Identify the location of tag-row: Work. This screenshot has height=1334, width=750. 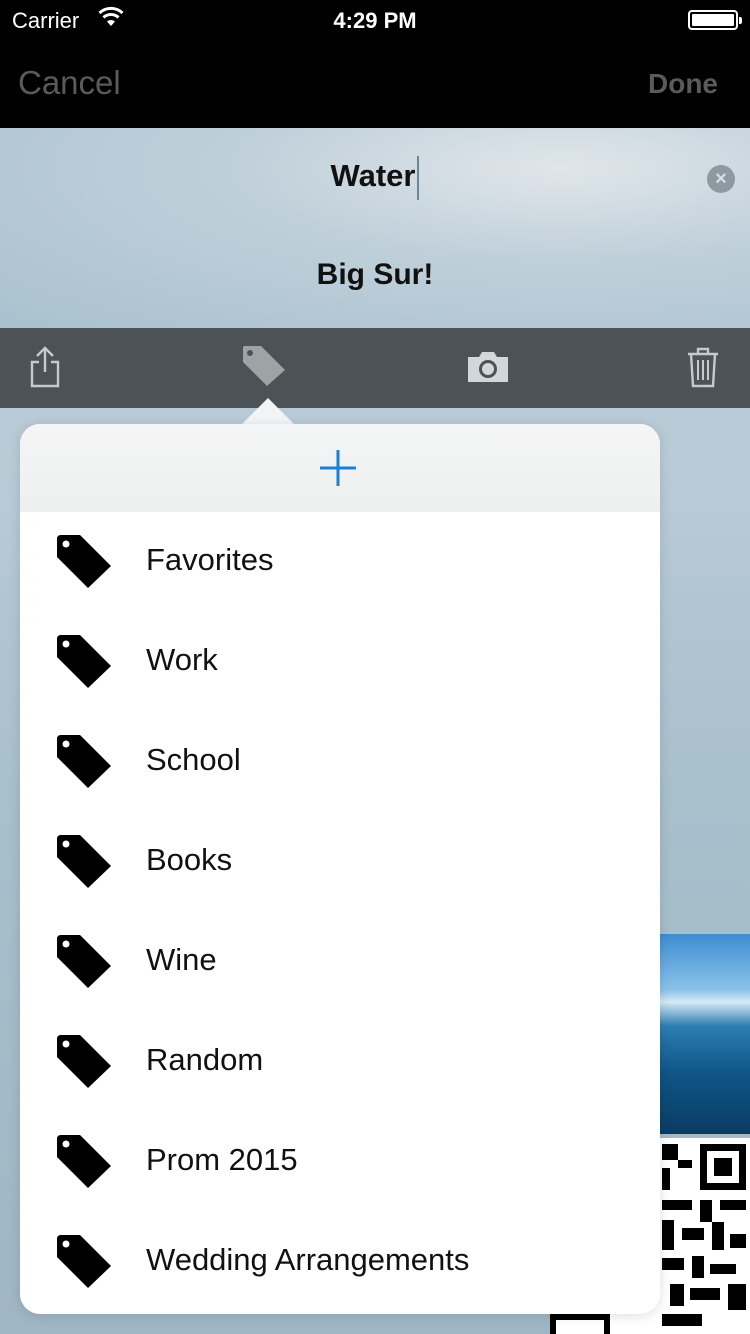
(340, 662).